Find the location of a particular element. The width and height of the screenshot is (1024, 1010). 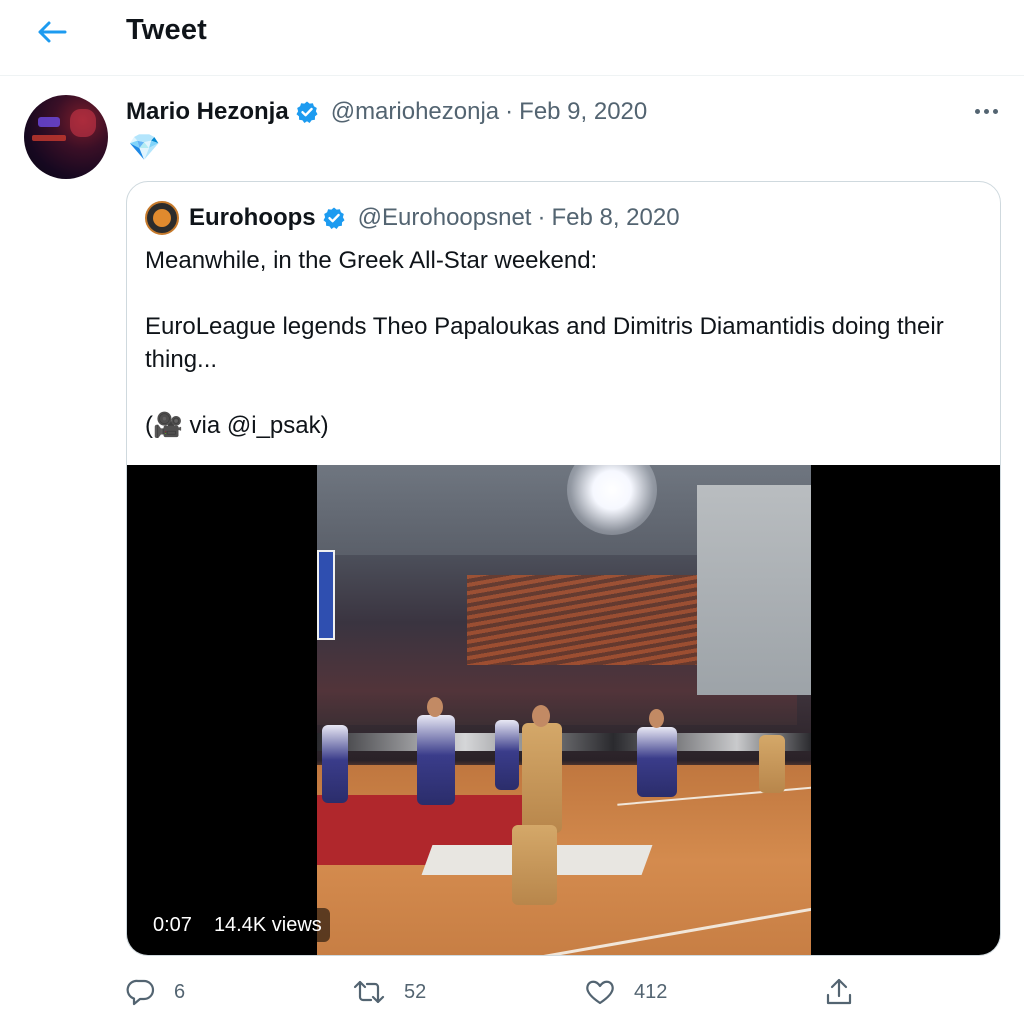

avatar is located at coordinates (66, 137).